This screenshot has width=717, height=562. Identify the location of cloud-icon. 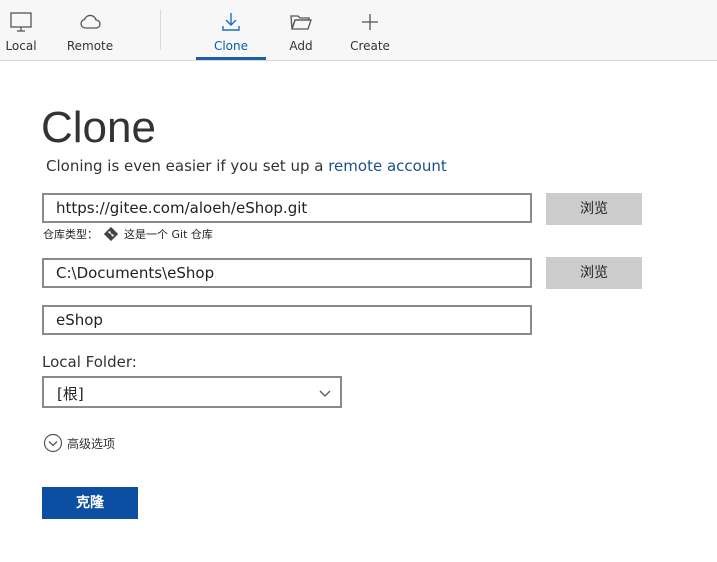
(90, 21).